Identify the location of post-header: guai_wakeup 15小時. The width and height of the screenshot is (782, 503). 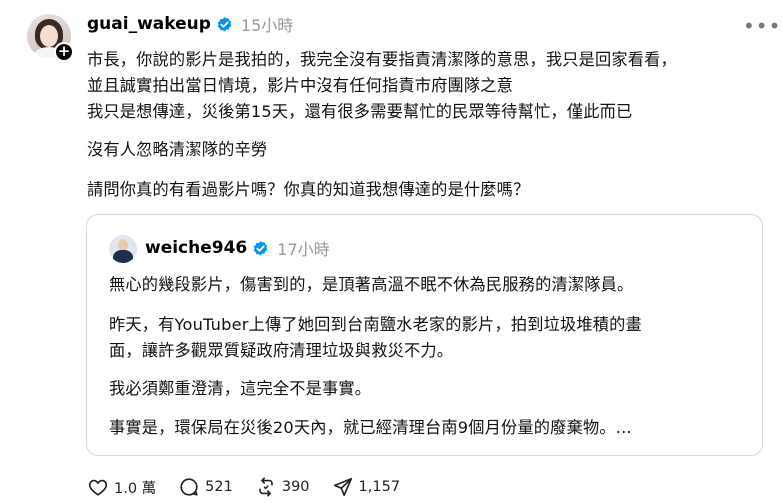
(190, 24).